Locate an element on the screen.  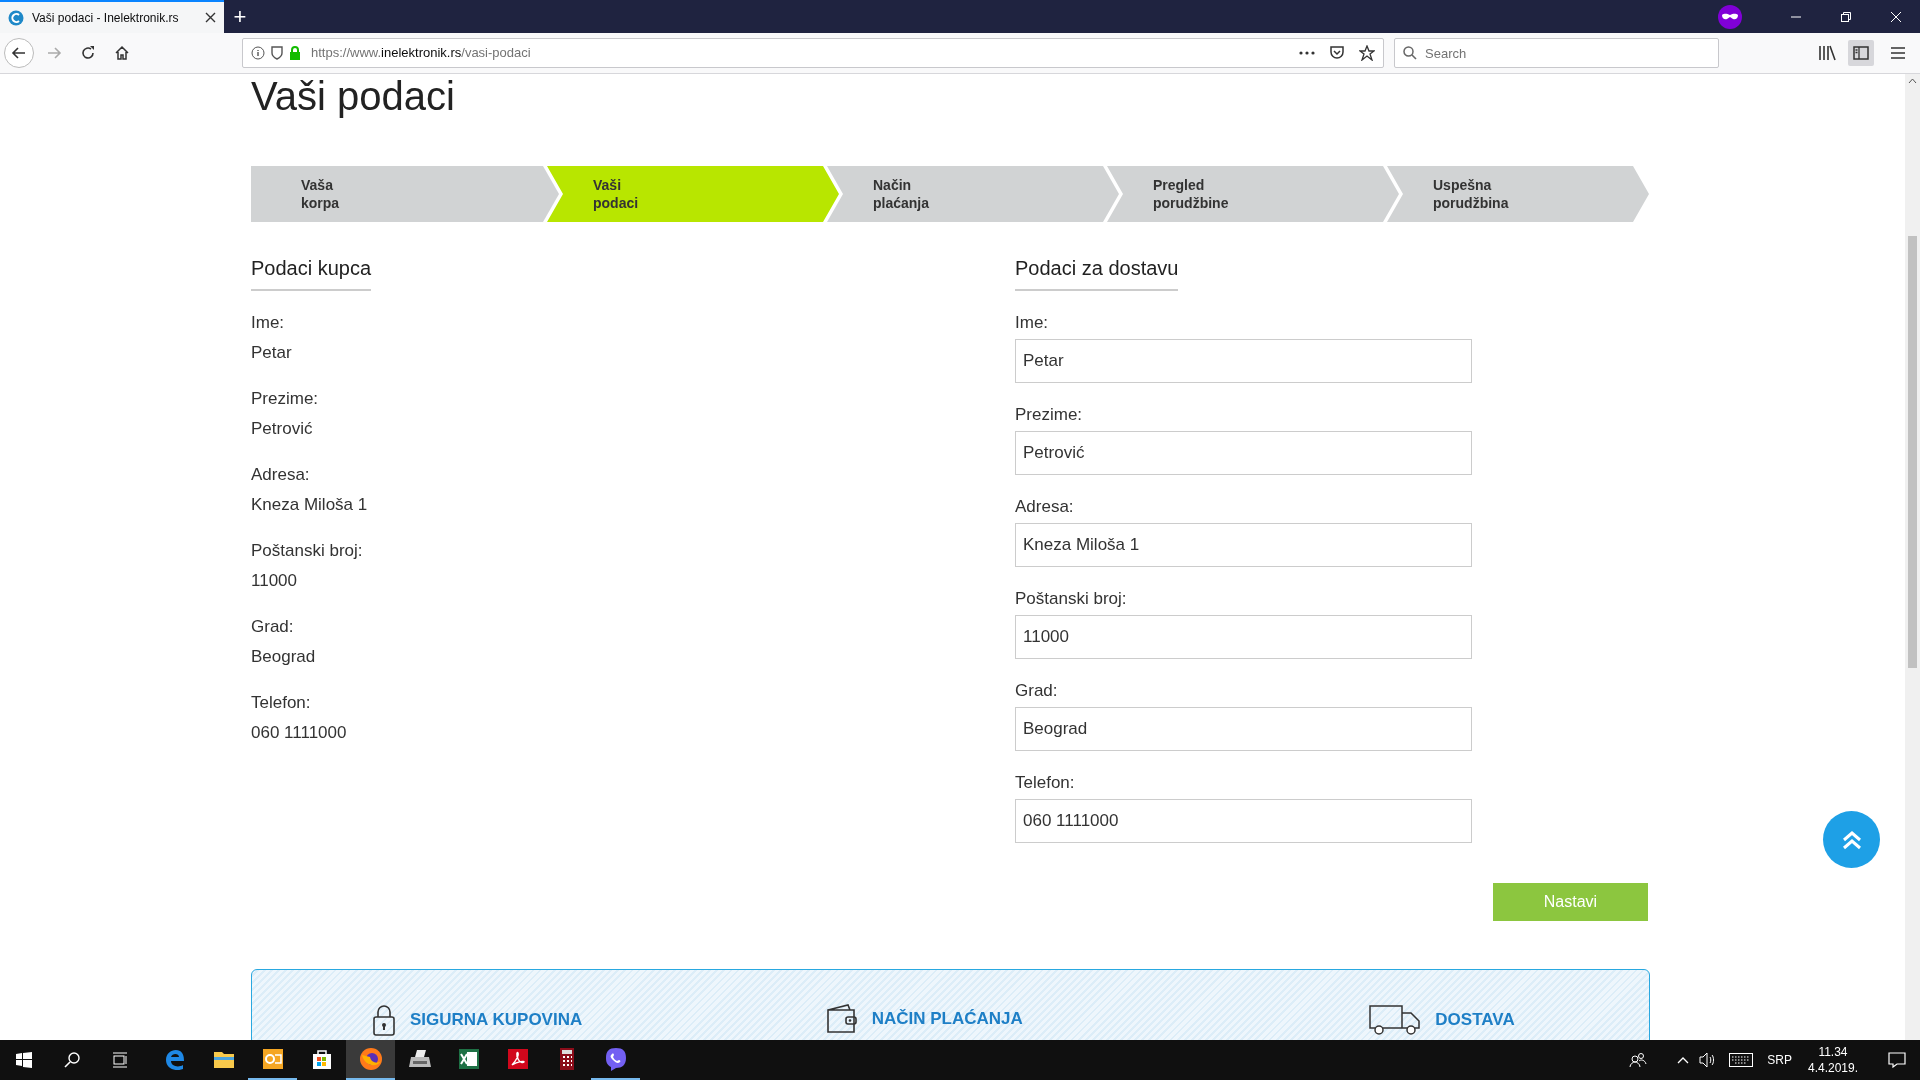
sidebar-icon is located at coordinates (1861, 53).